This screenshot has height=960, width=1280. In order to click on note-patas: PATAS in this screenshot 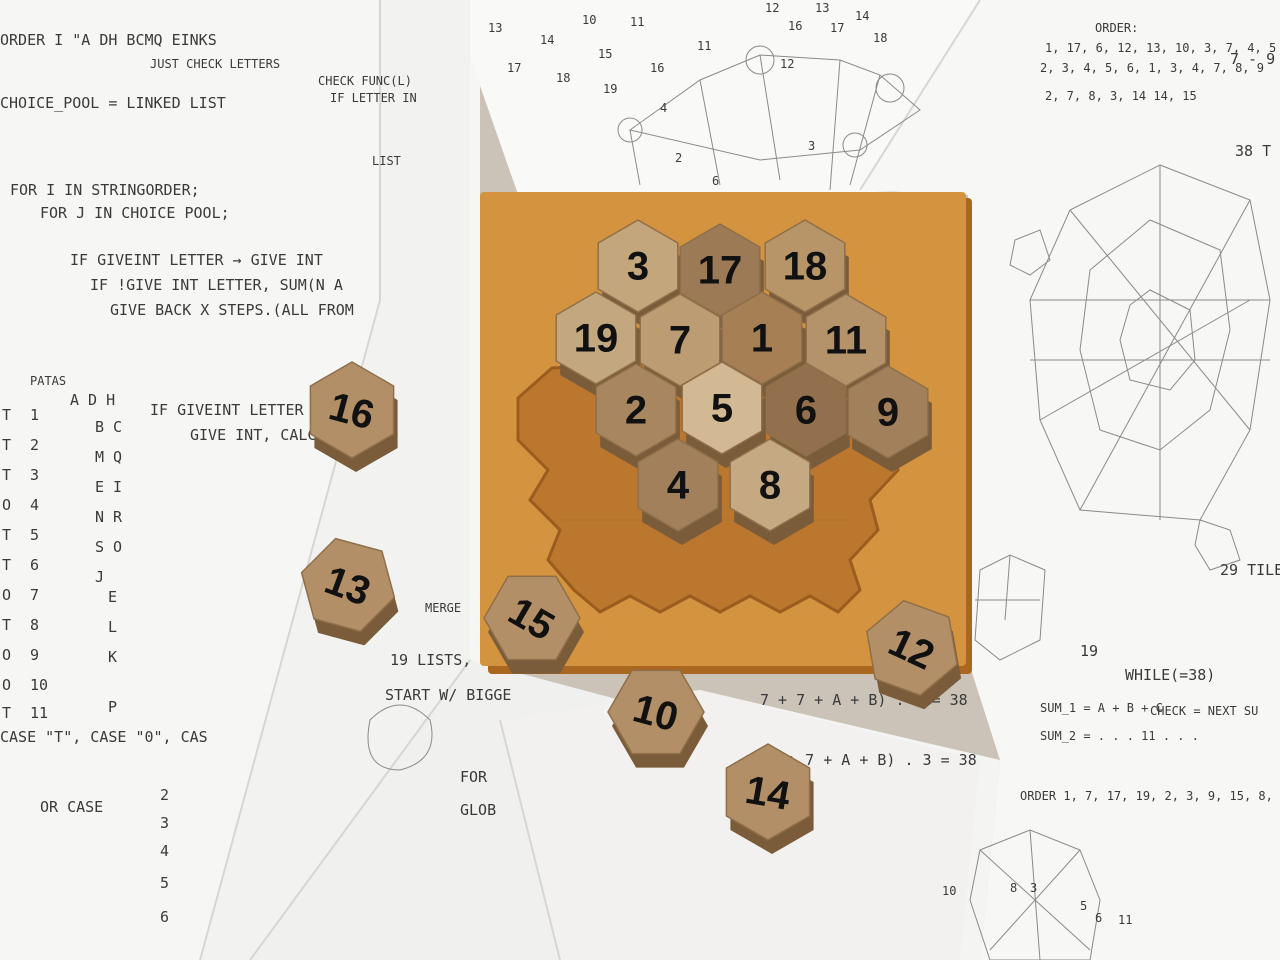, I will do `click(48, 381)`.